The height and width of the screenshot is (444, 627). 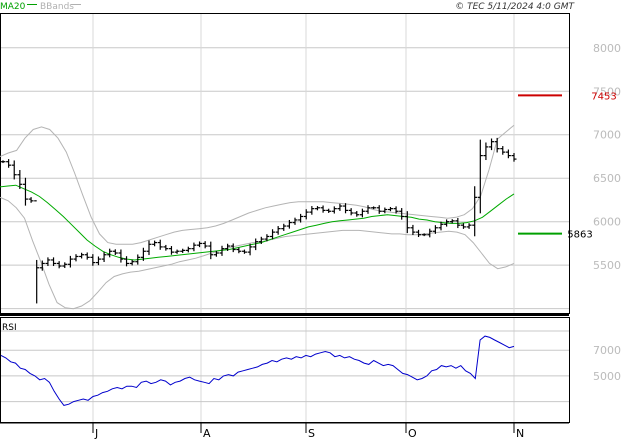 I want to click on rsi-tick-label: 5000, so click(x=607, y=376).